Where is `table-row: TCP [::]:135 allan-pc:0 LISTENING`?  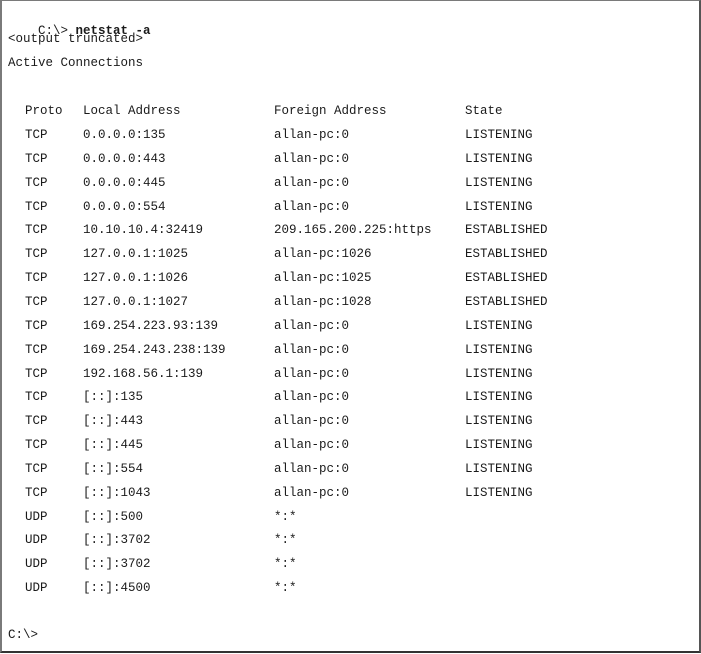
table-row: TCP [::]:135 allan-pc:0 LISTENING is located at coordinates (348, 397).